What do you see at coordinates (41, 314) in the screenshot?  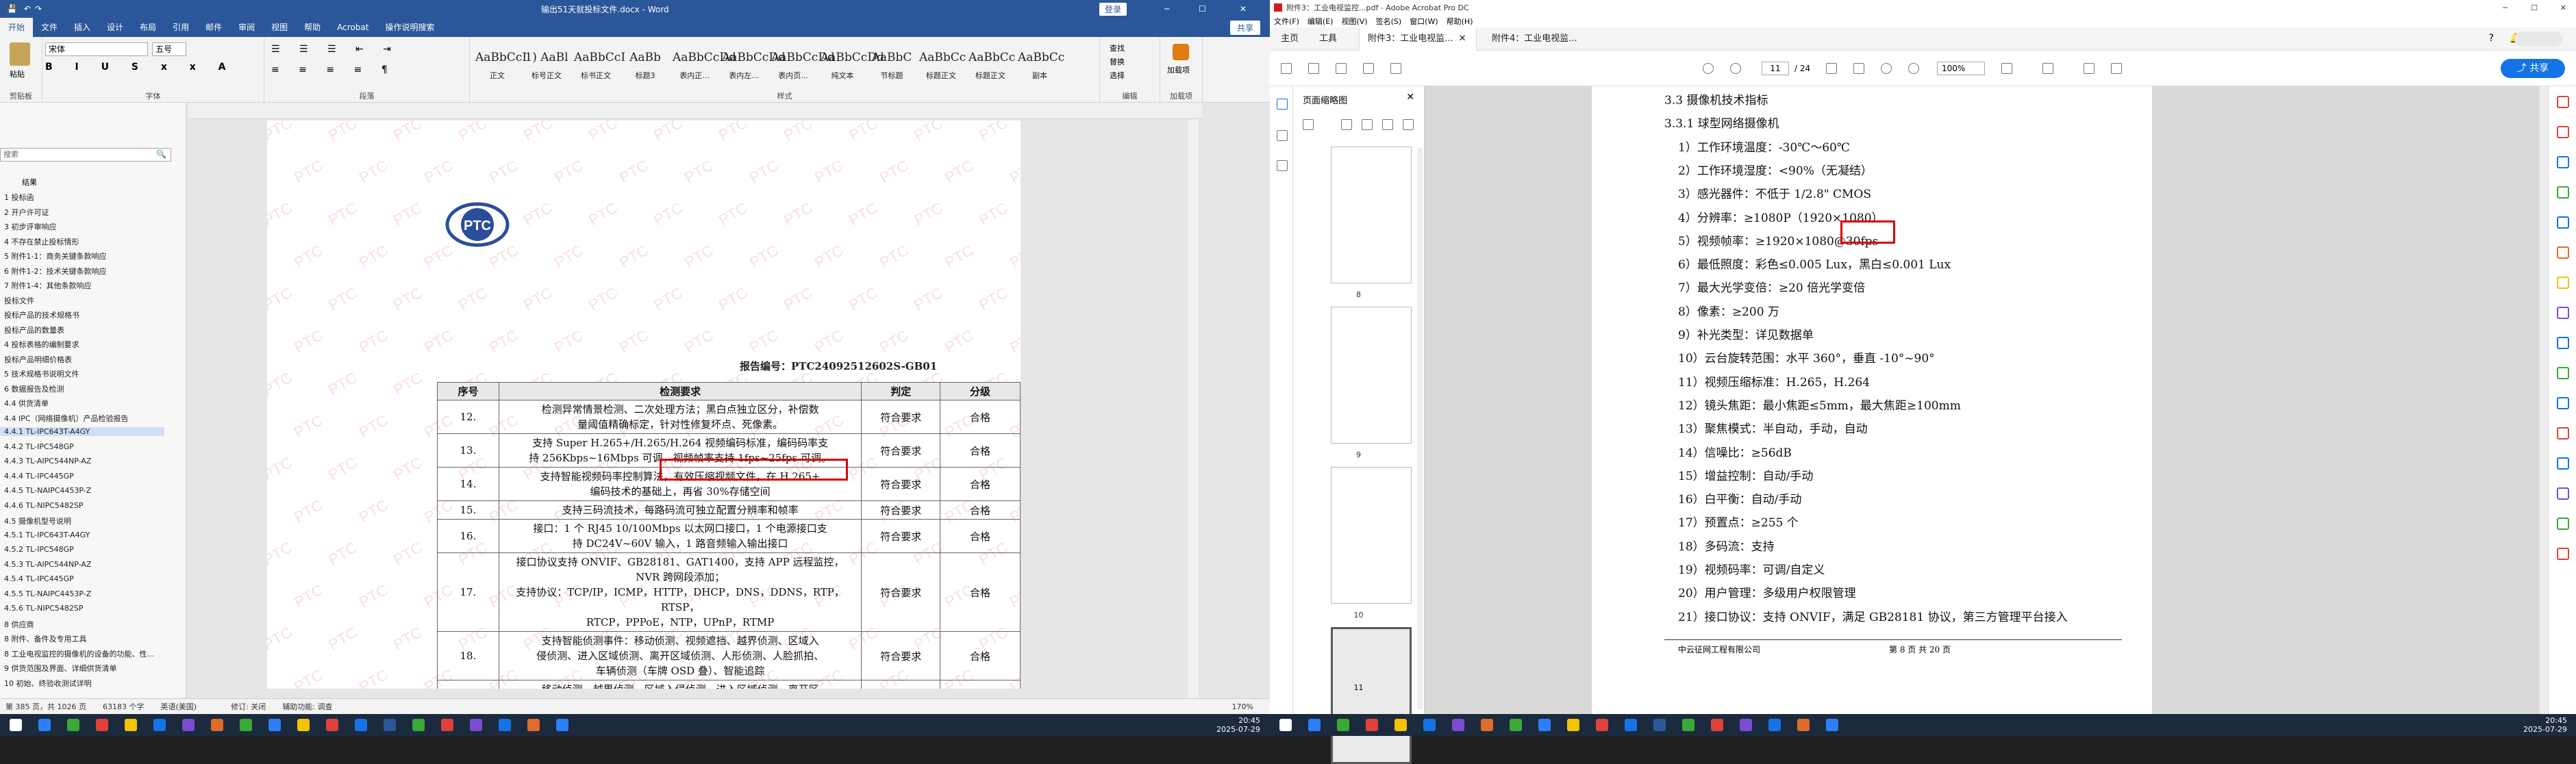 I see `nav-heading-item: 投标产品的技术规格书` at bounding box center [41, 314].